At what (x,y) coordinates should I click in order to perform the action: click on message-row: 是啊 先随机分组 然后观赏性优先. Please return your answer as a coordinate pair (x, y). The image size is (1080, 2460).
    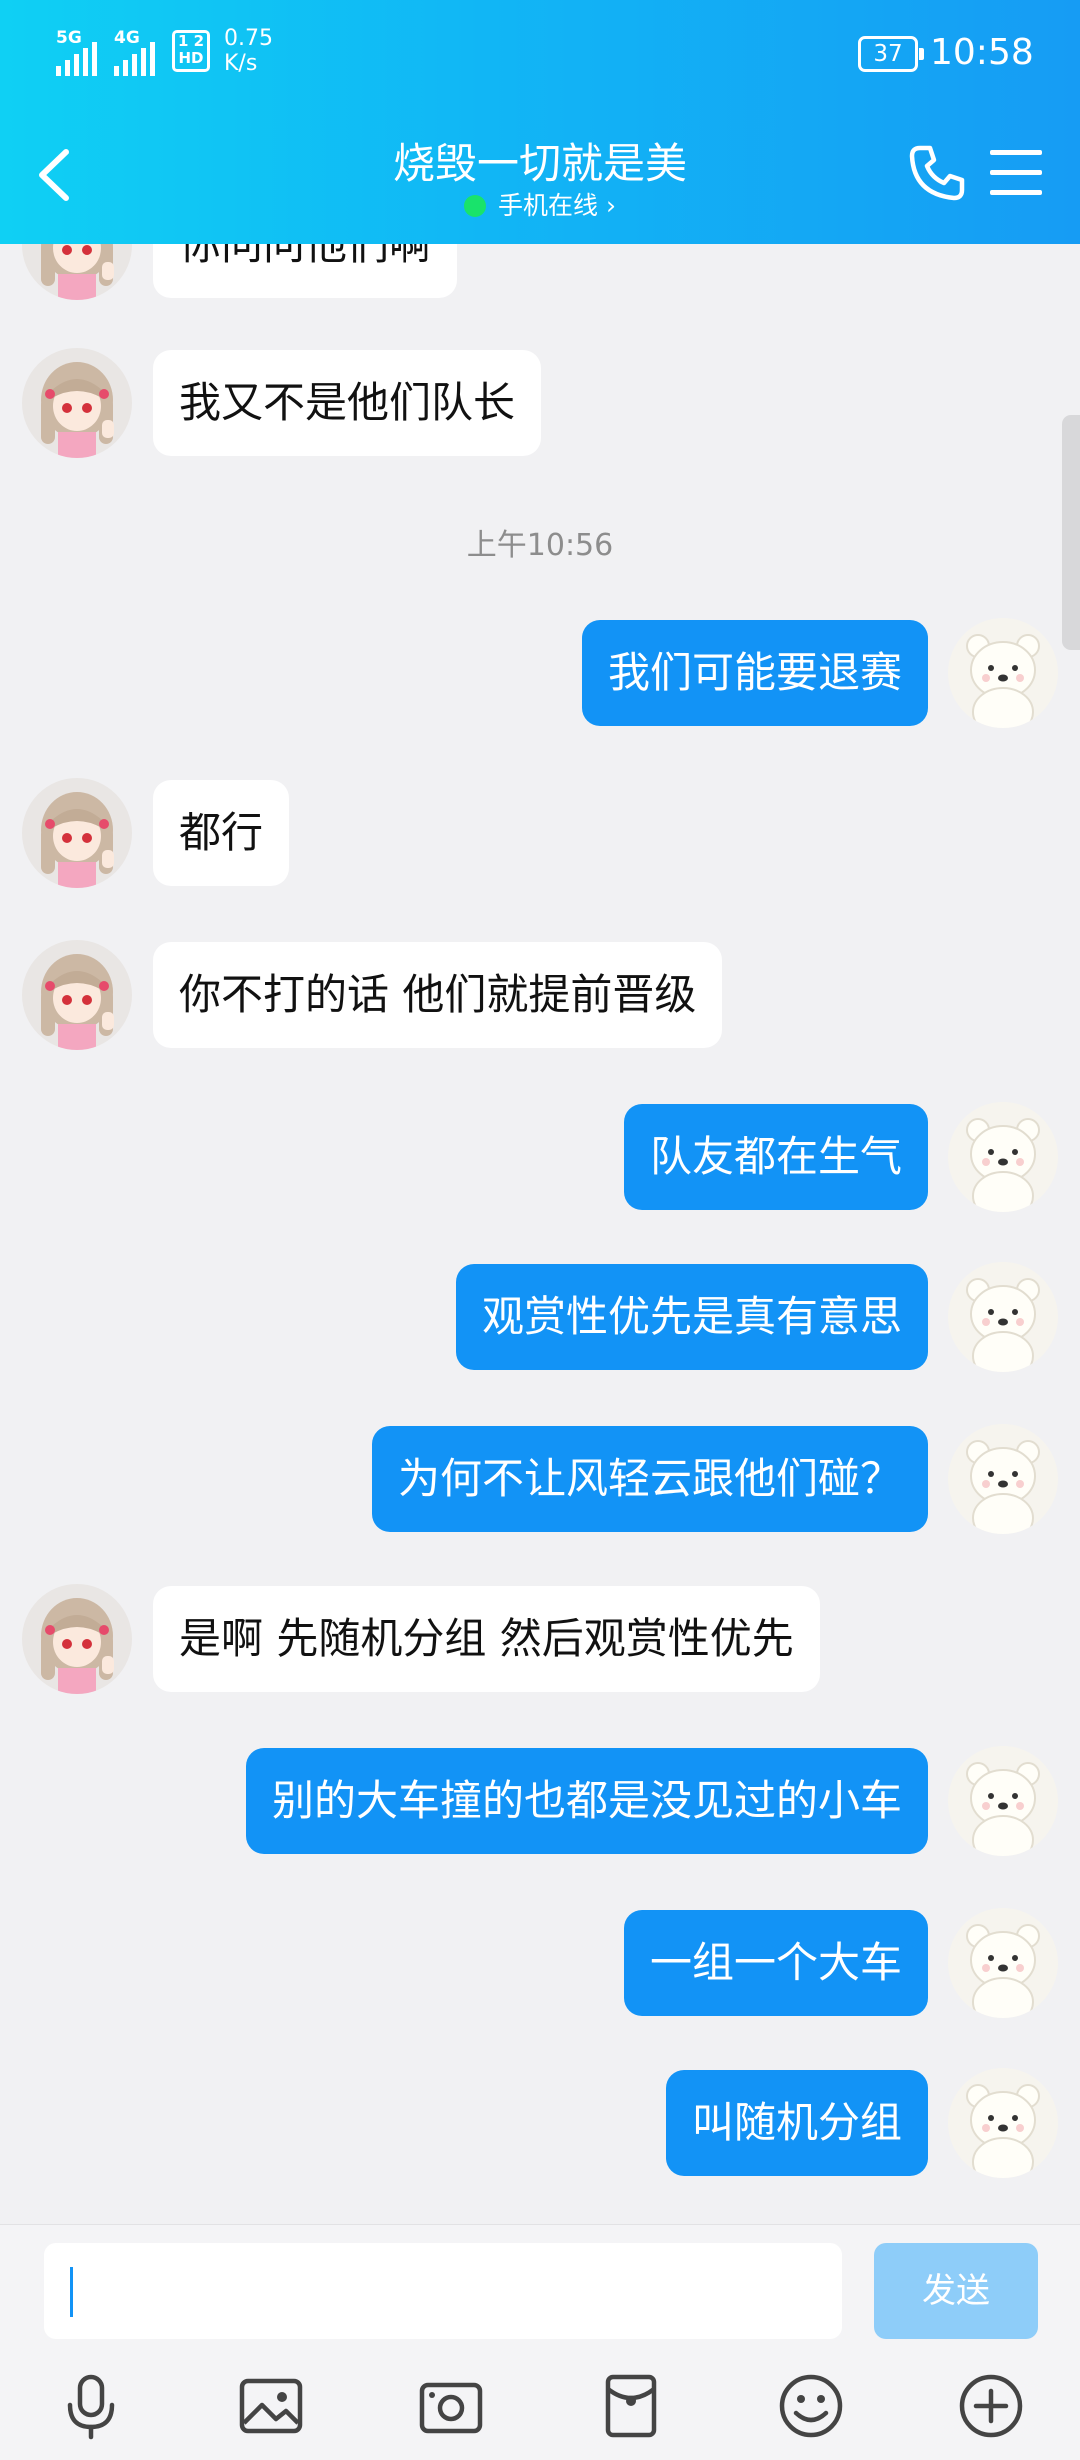
    Looking at the image, I should click on (540, 1639).